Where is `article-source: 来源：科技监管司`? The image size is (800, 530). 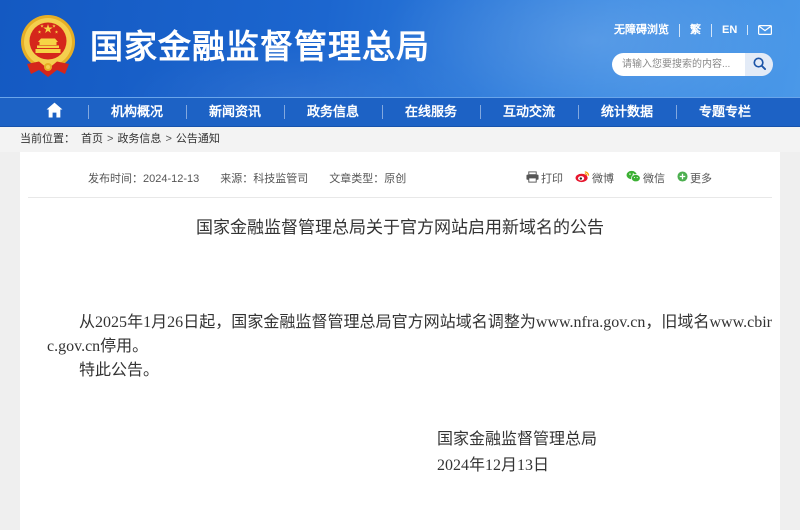
article-source: 来源：科技监管司 is located at coordinates (264, 178).